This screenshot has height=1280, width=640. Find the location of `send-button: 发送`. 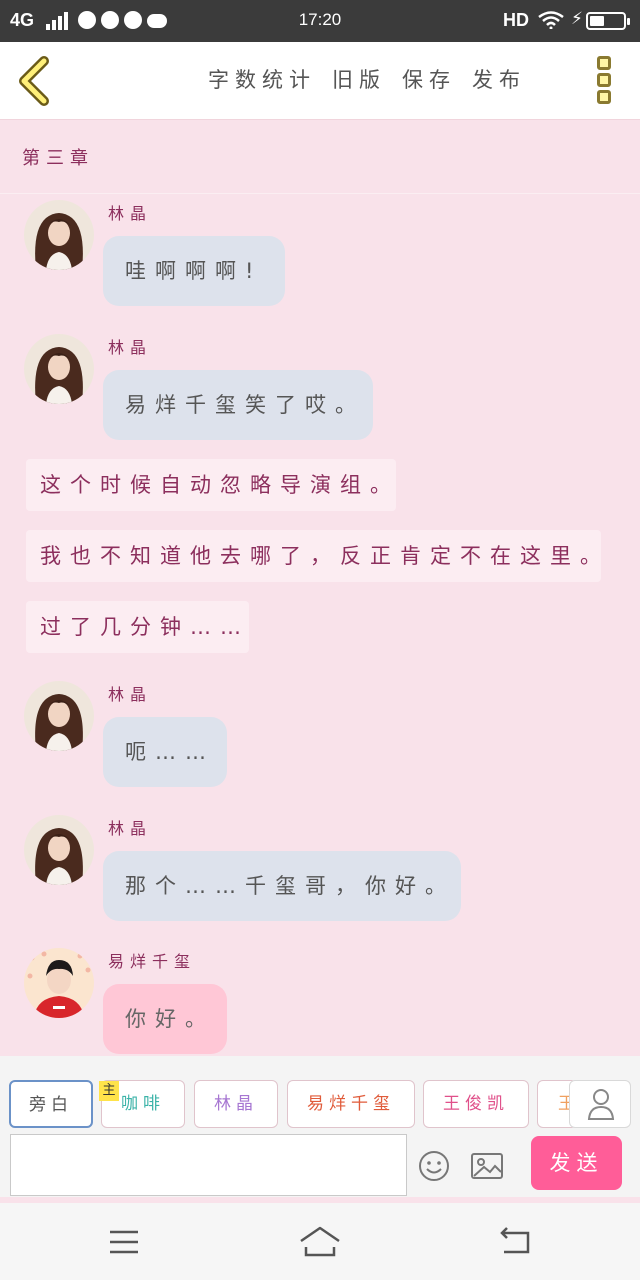

send-button: 发送 is located at coordinates (576, 1163).